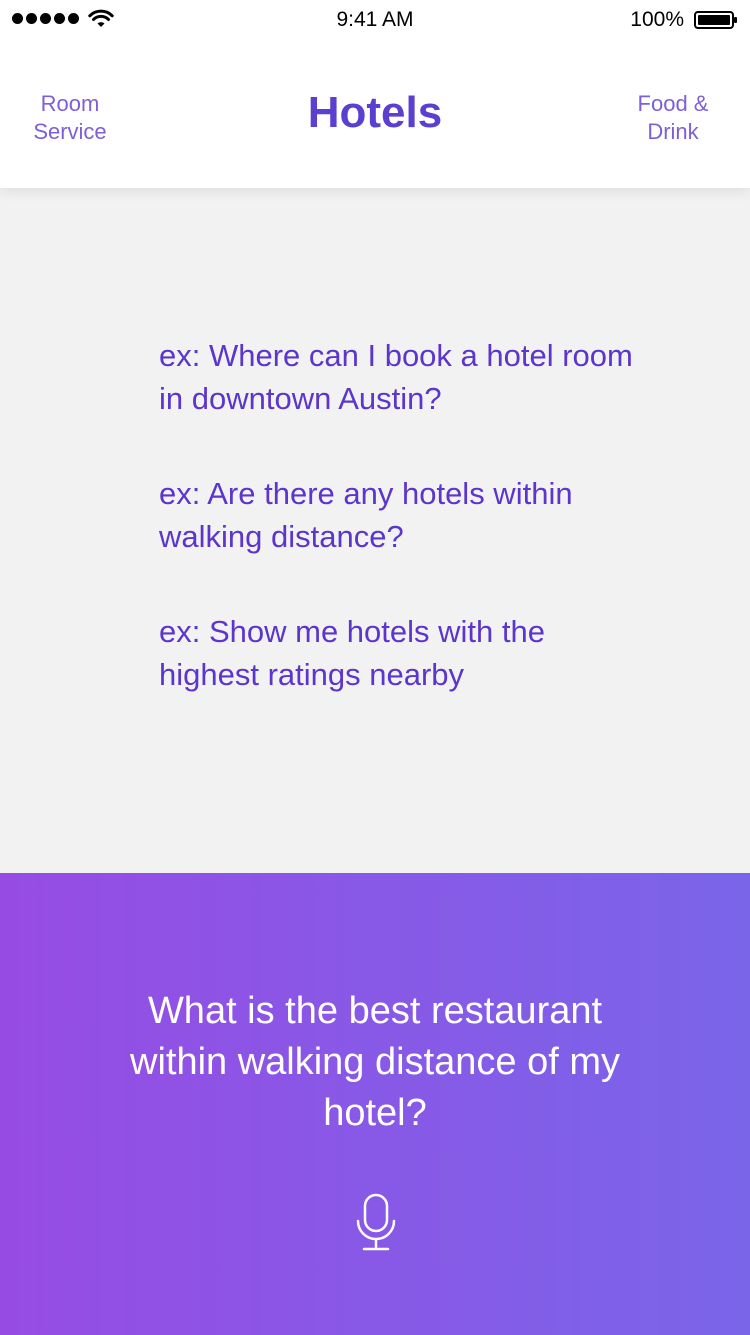 The width and height of the screenshot is (750, 1335). I want to click on header: Room Service Hotels Food & Drink, so click(375, 114).